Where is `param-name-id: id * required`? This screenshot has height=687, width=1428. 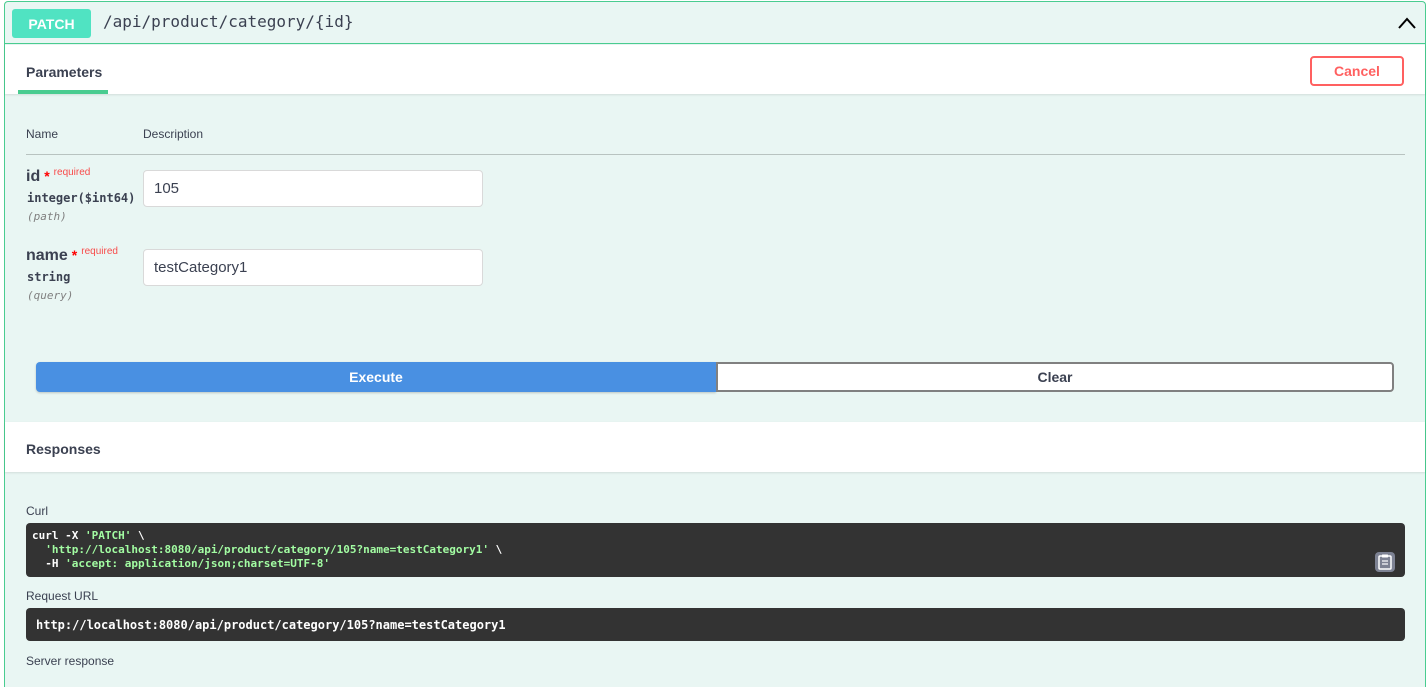 param-name-id: id * required is located at coordinates (58, 176).